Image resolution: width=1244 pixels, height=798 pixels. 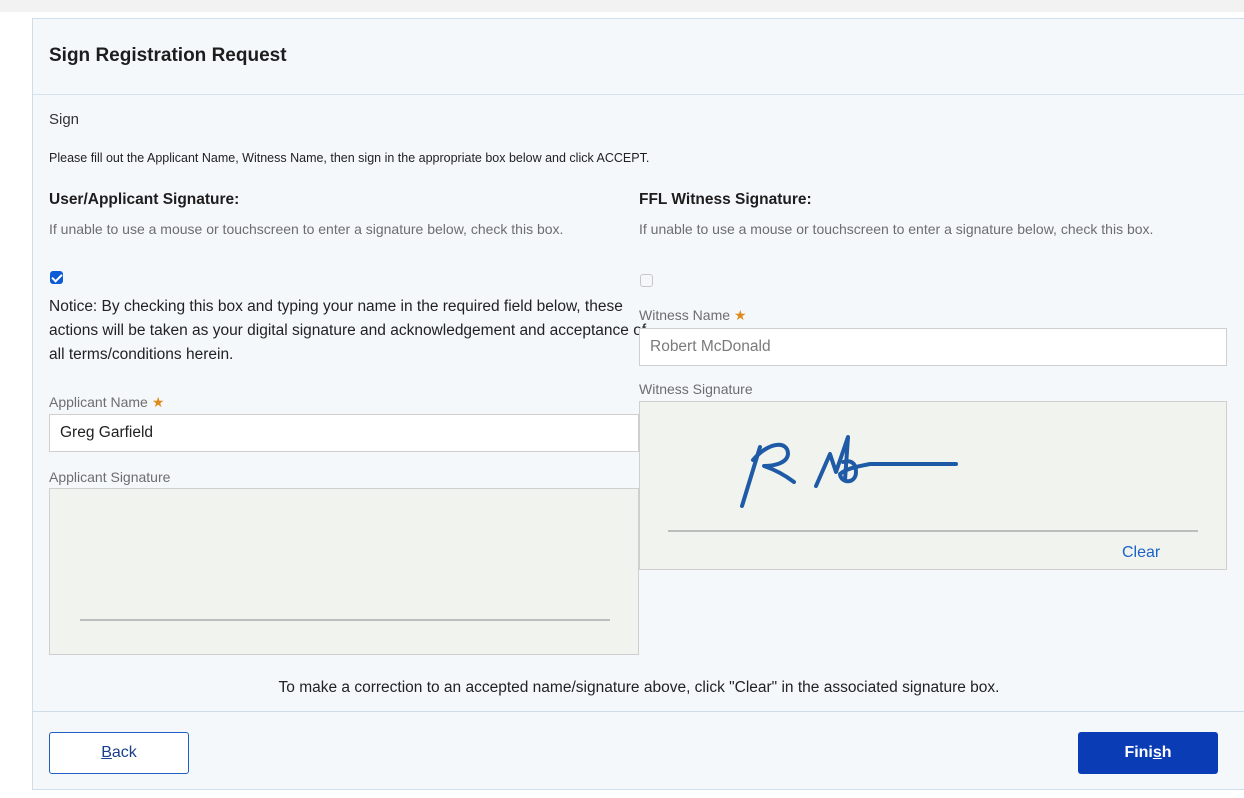 I want to click on back-button: Back, so click(x=119, y=753).